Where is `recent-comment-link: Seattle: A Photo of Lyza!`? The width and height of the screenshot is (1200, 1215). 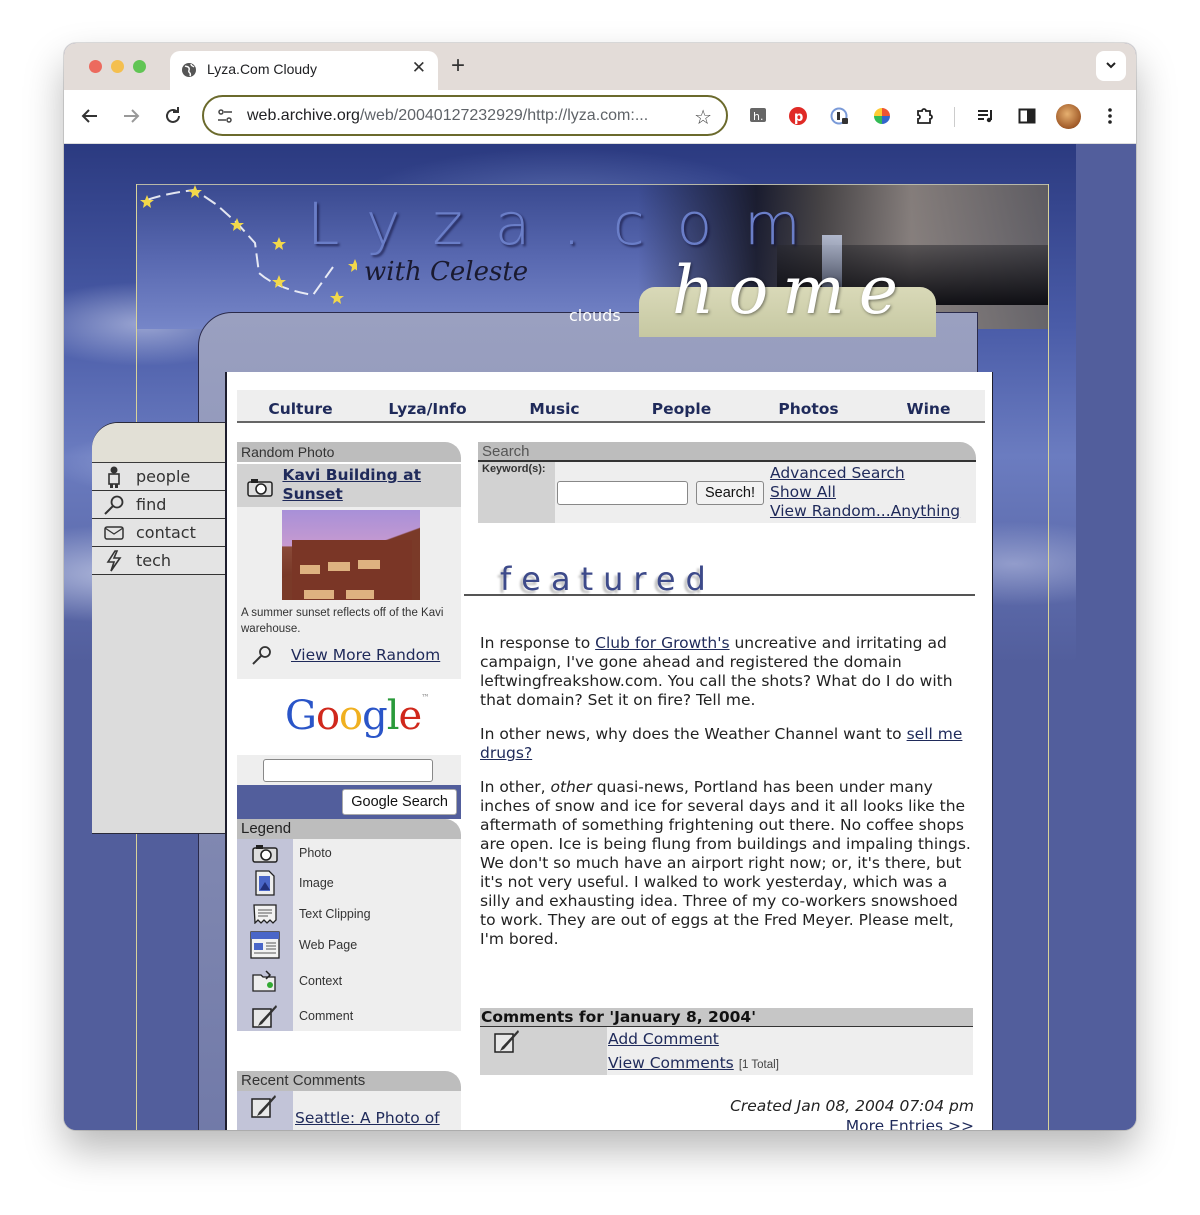
recent-comment-link: Seattle: A Photo of Lyza! is located at coordinates (378, 1119).